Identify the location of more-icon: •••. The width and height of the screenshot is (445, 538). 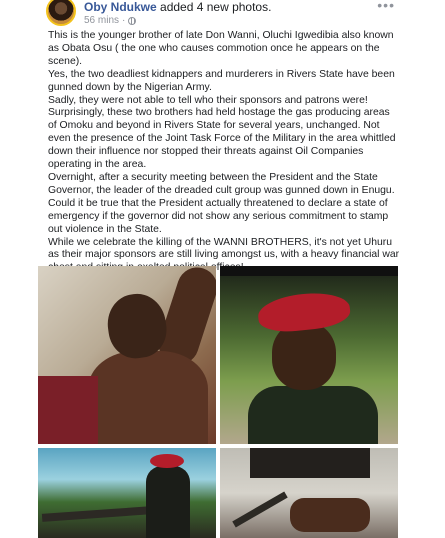
(386, 6).